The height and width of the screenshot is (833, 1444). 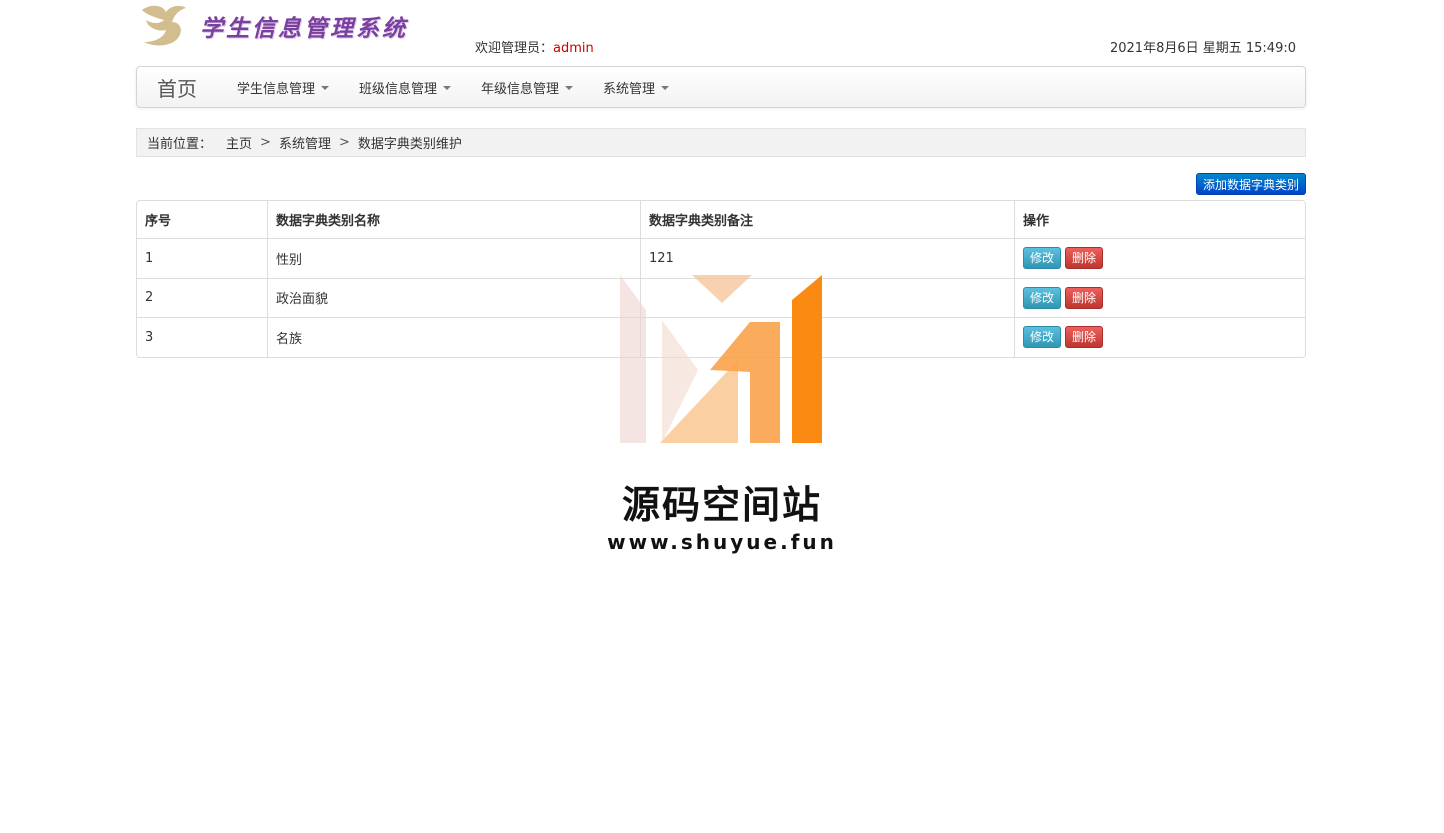 I want to click on nav-menu-class-info: 班级信息管理, so click(x=405, y=87).